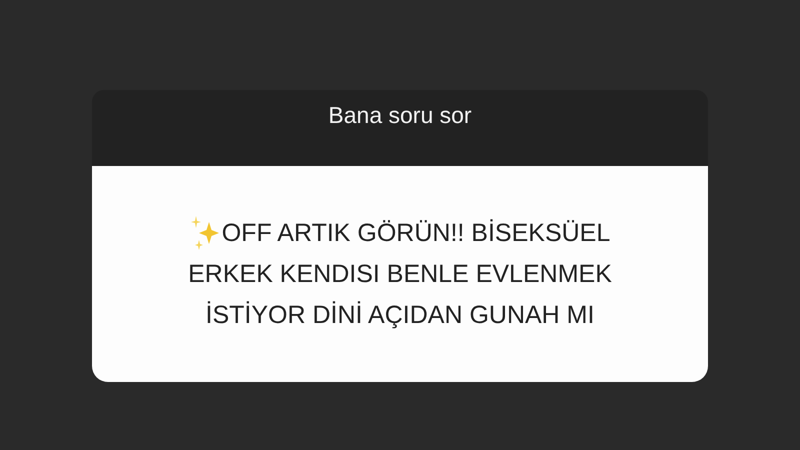 This screenshot has height=450, width=800. What do you see at coordinates (205, 233) in the screenshot?
I see `sparkles-icon` at bounding box center [205, 233].